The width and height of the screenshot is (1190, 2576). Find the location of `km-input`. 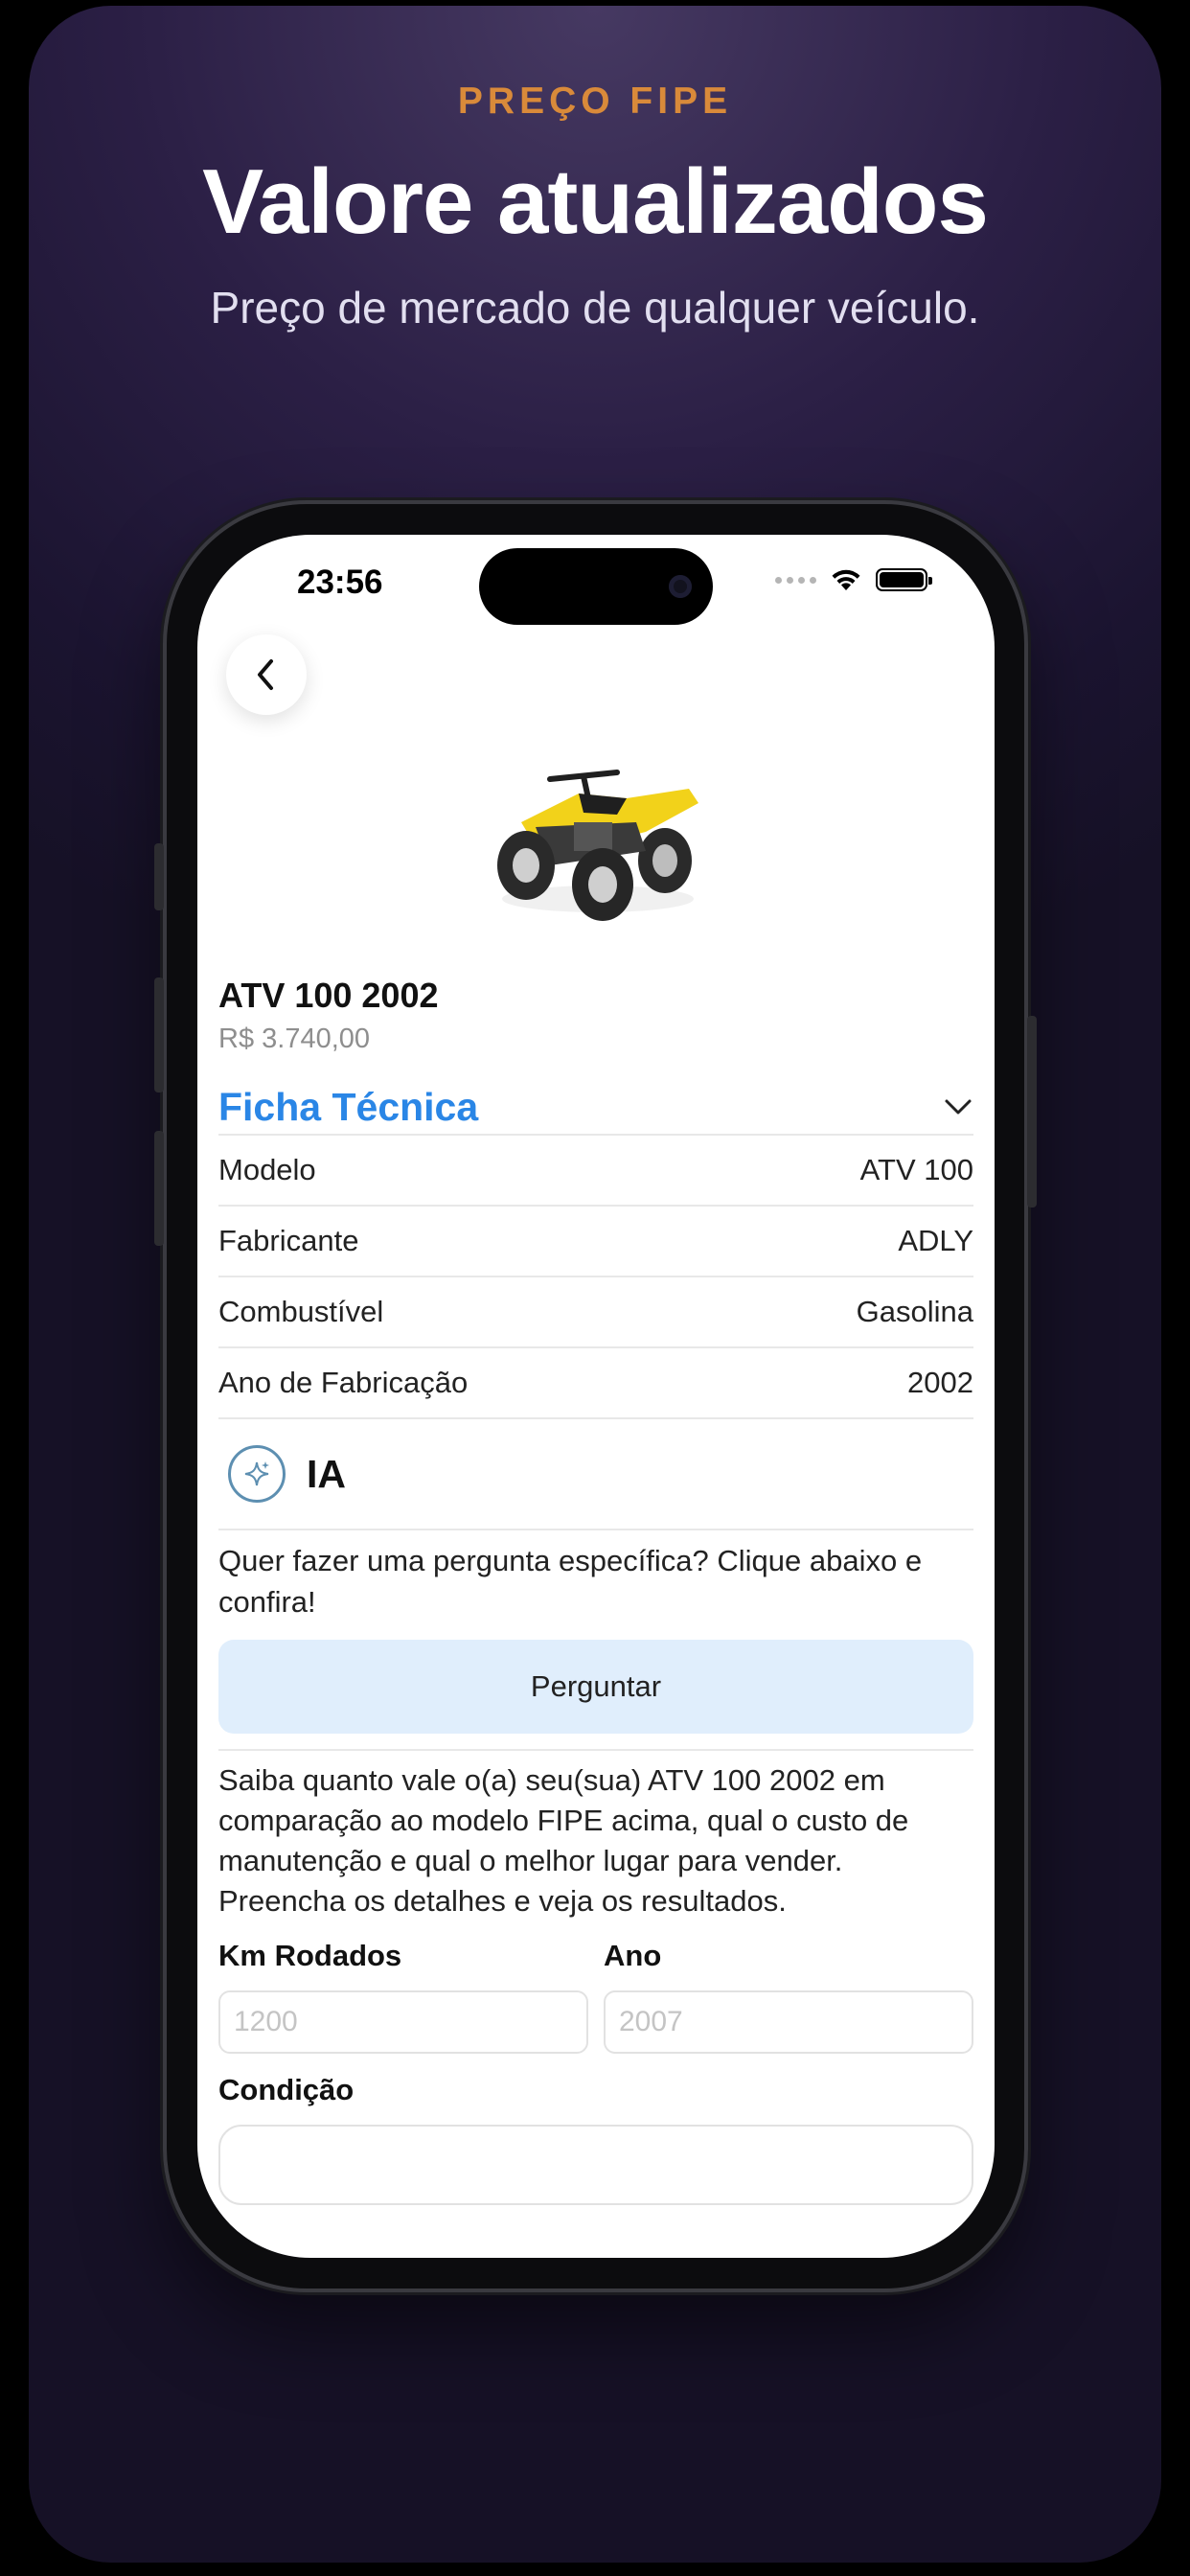

km-input is located at coordinates (403, 2022).